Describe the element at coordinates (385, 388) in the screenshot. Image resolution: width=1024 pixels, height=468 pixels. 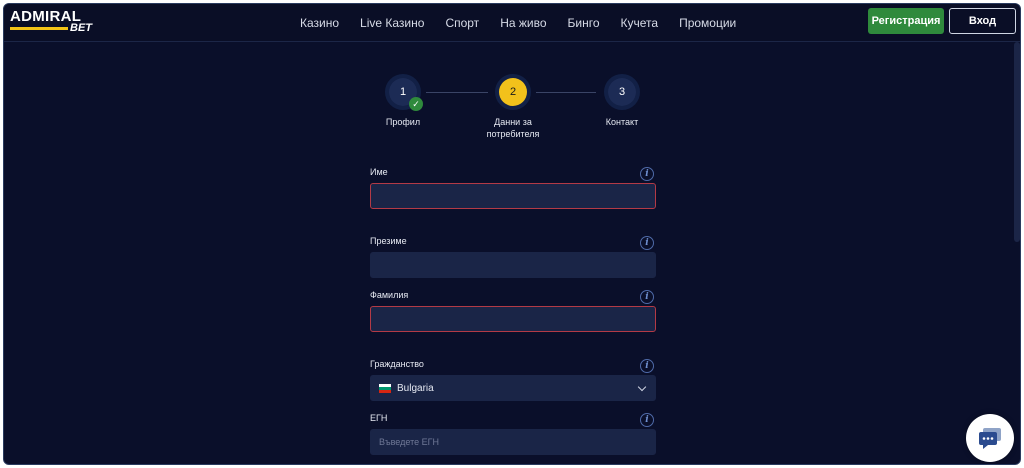
I see `bulgaria-flag-icon` at that location.